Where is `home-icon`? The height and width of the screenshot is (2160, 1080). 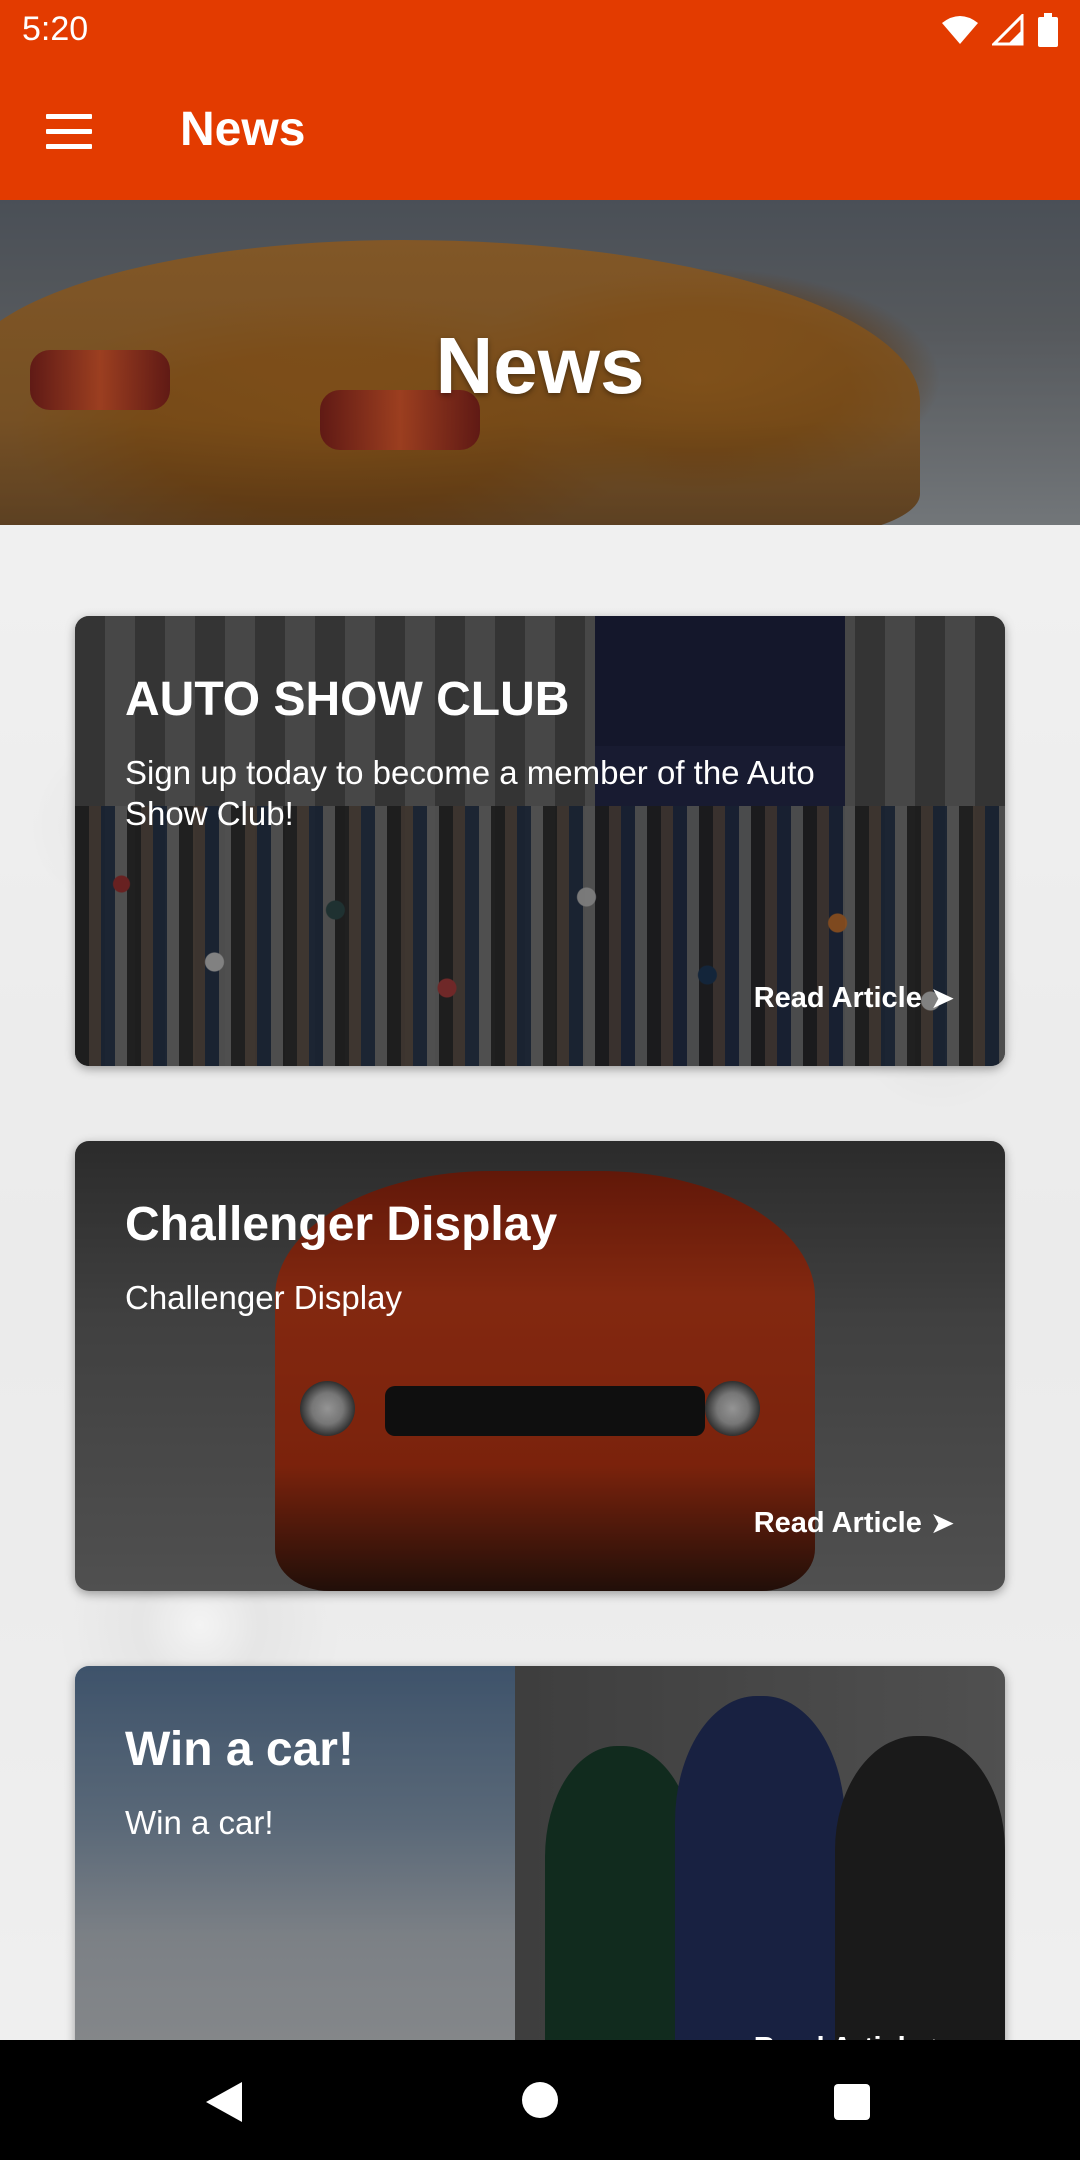 home-icon is located at coordinates (540, 2100).